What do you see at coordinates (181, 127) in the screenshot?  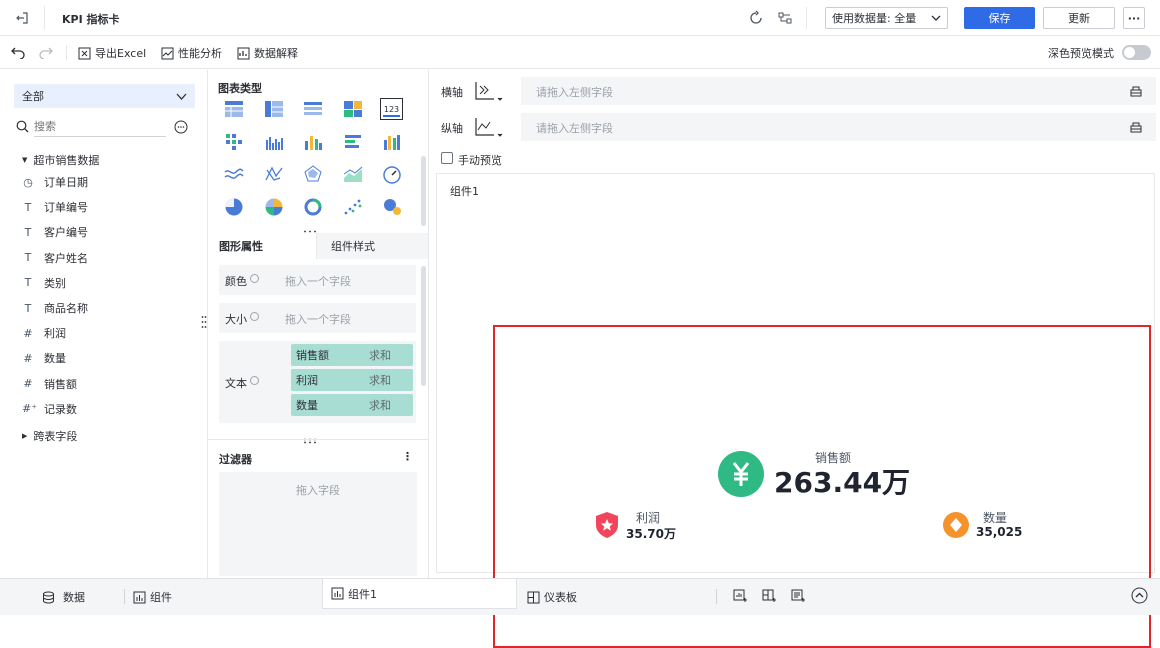 I see `more-circle-icon` at bounding box center [181, 127].